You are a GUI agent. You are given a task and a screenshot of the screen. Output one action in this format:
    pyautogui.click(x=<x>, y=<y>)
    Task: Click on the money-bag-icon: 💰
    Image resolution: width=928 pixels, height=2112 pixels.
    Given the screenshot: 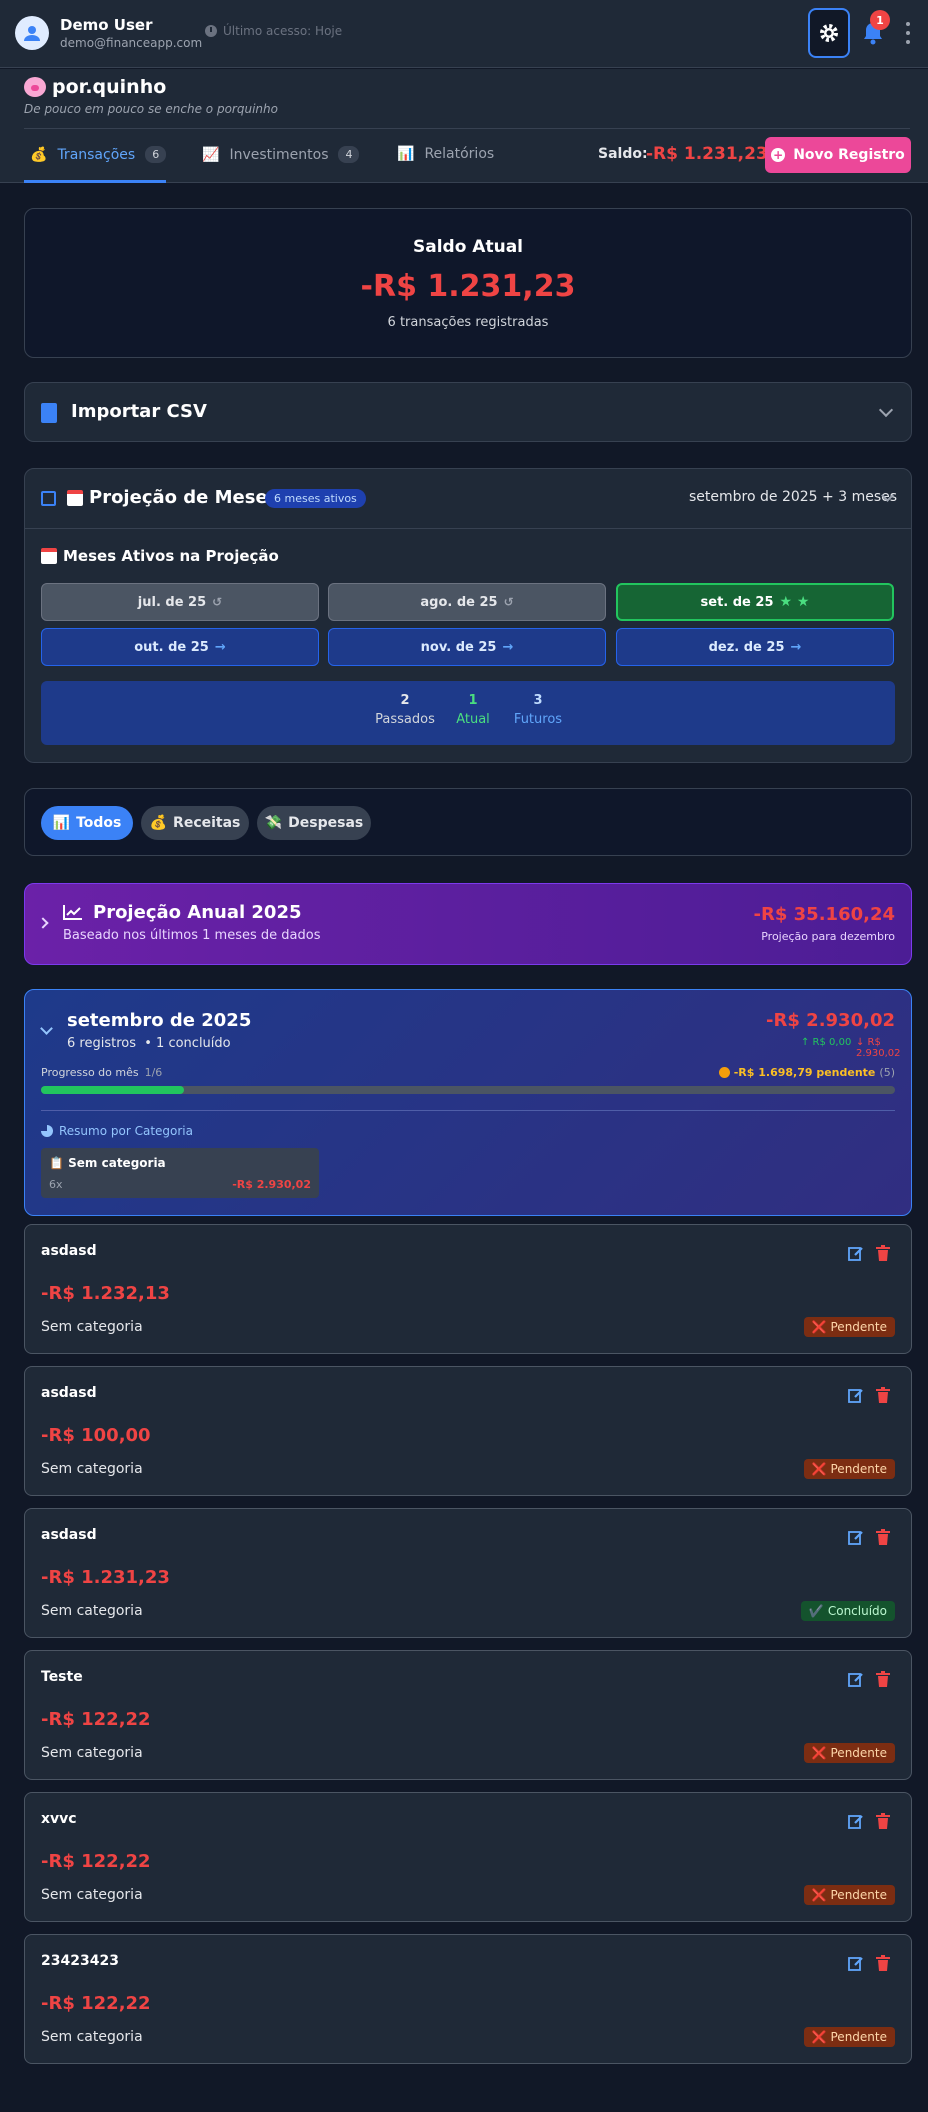 What is the action you would take?
    pyautogui.click(x=158, y=823)
    